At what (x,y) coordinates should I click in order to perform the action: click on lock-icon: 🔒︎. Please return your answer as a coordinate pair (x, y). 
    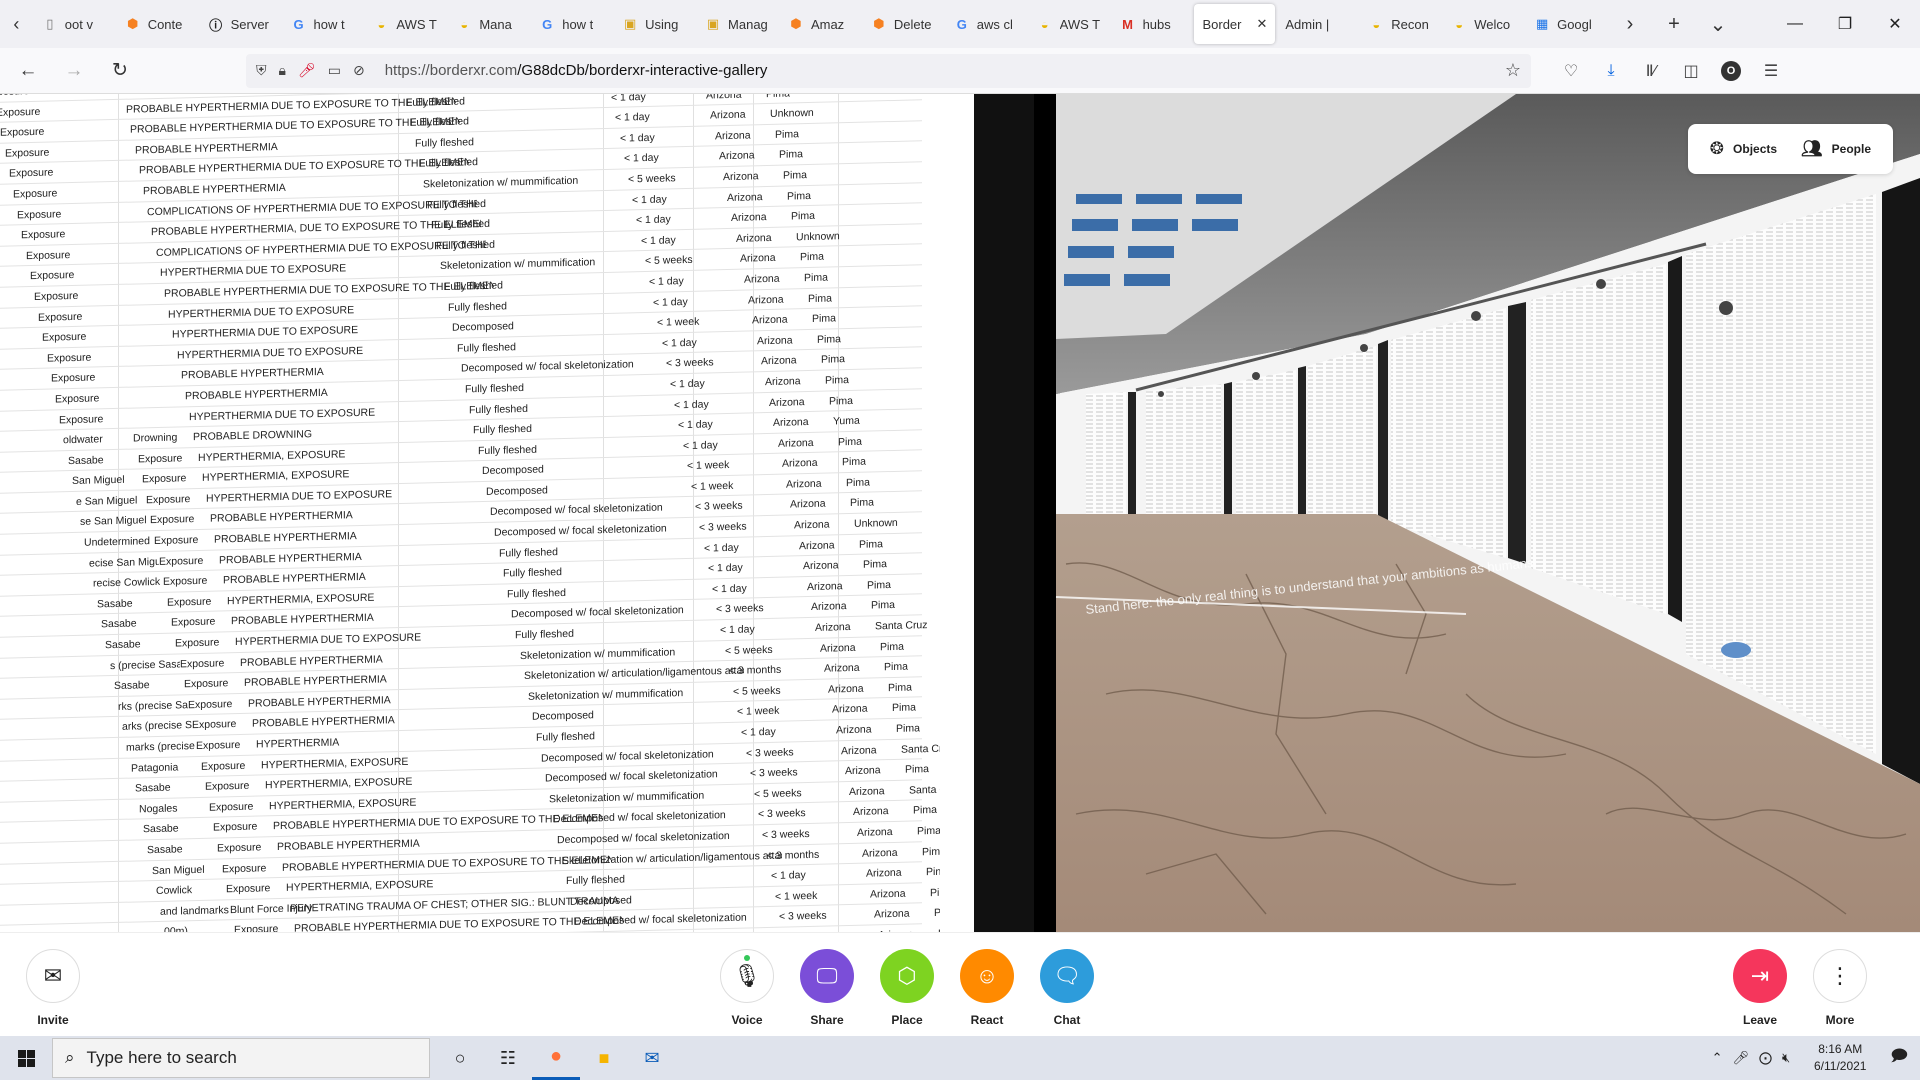
    Looking at the image, I should click on (282, 70).